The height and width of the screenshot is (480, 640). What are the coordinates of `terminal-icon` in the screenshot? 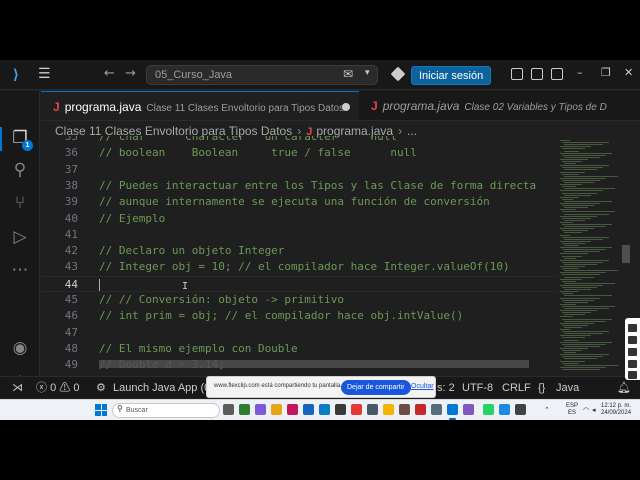 It's located at (340, 409).